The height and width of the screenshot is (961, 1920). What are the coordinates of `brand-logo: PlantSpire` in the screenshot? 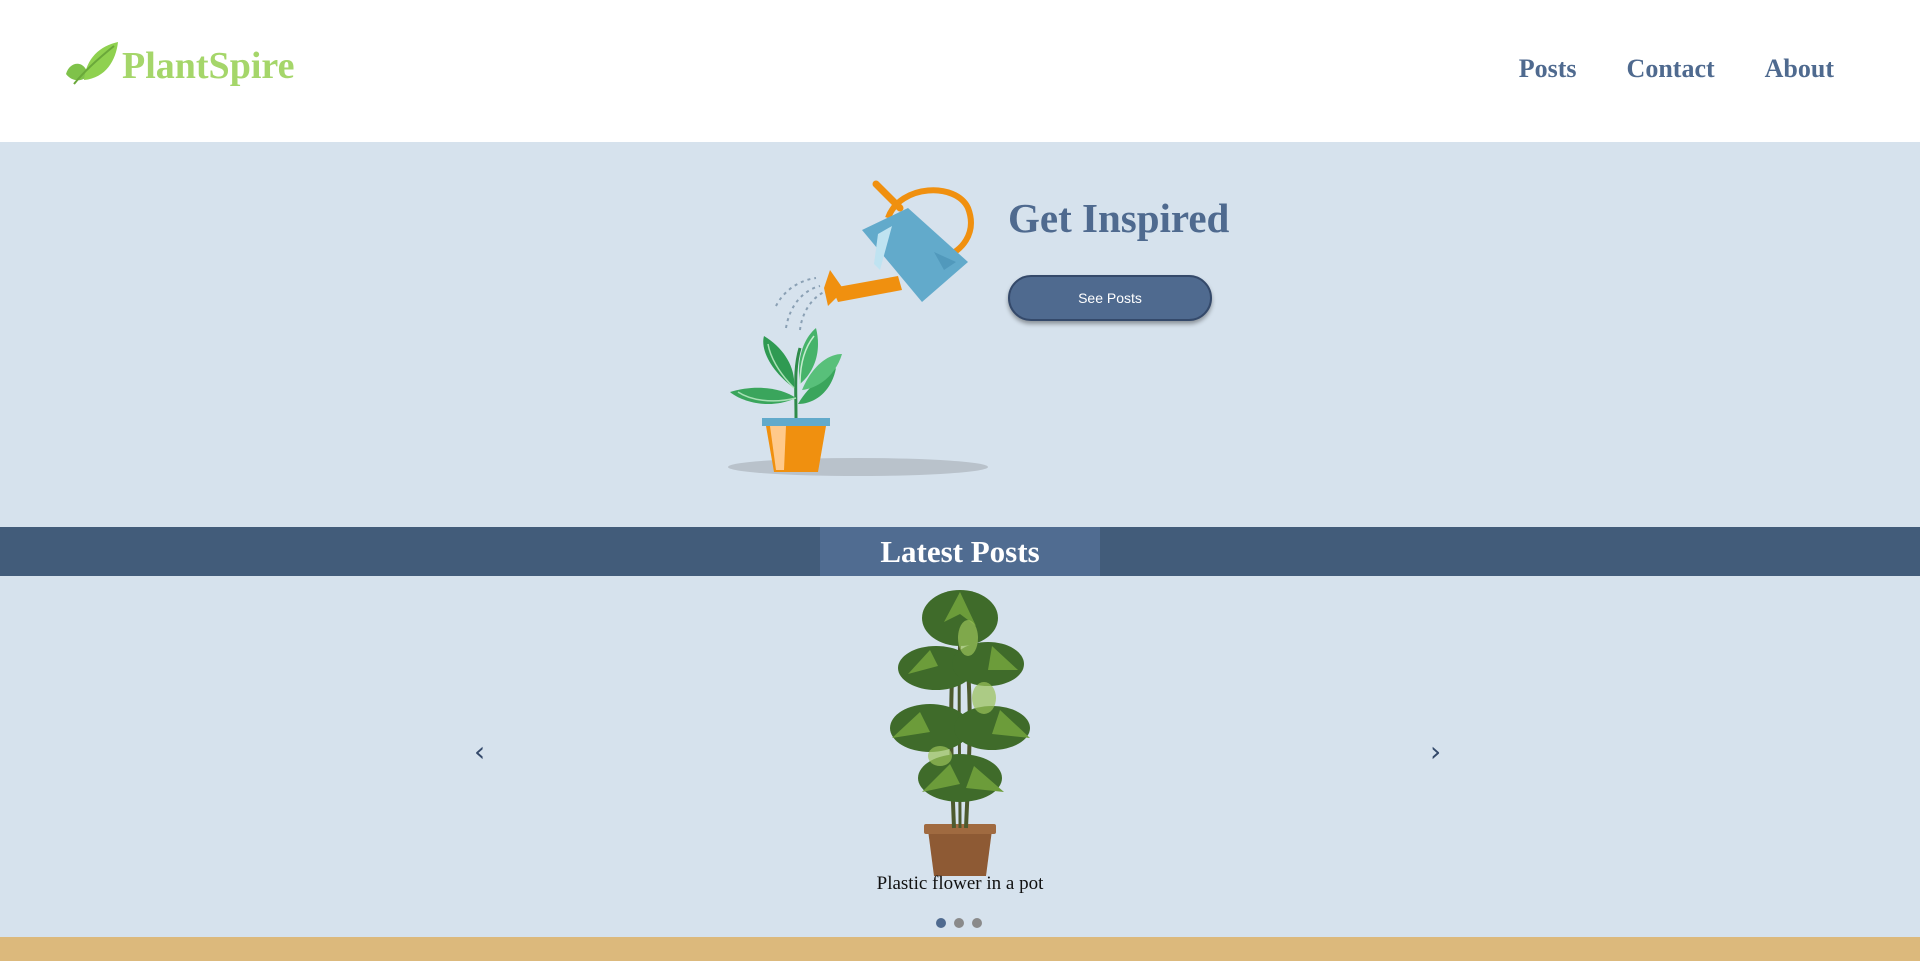 It's located at (177, 66).